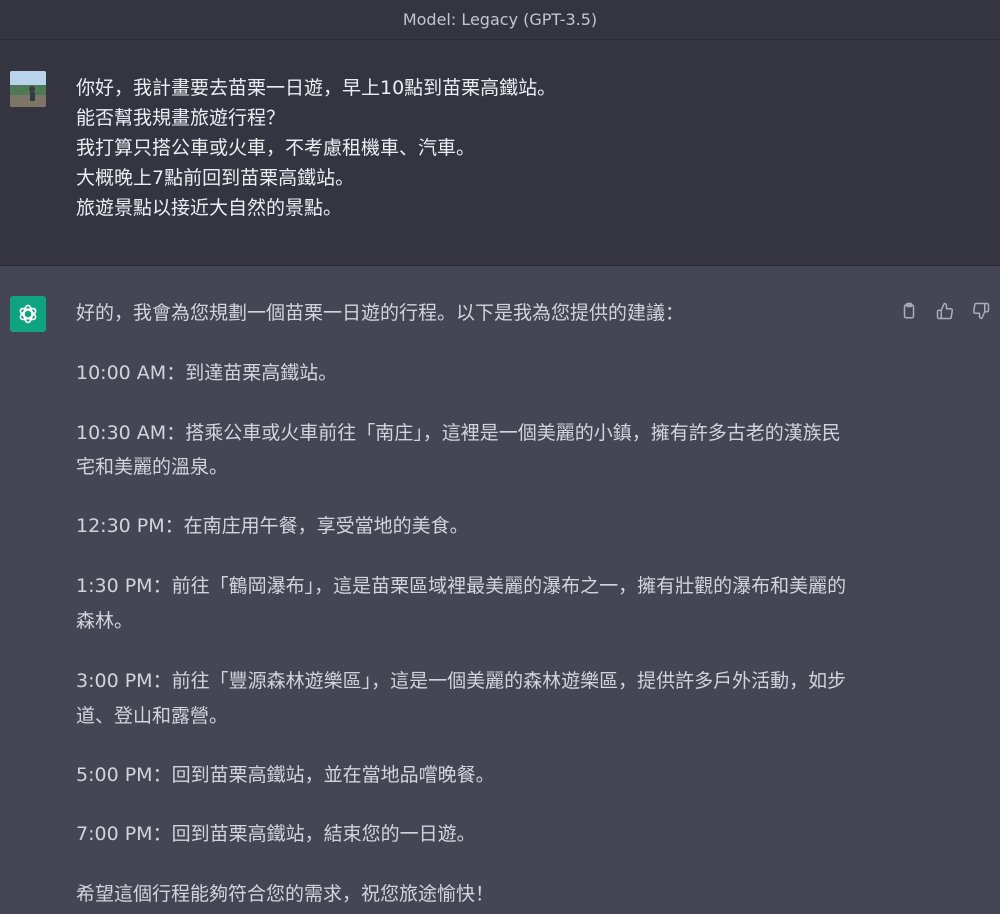 This screenshot has height=914, width=1000. What do you see at coordinates (121, 433) in the screenshot?
I see `itinerary-time: 10:30 AM` at bounding box center [121, 433].